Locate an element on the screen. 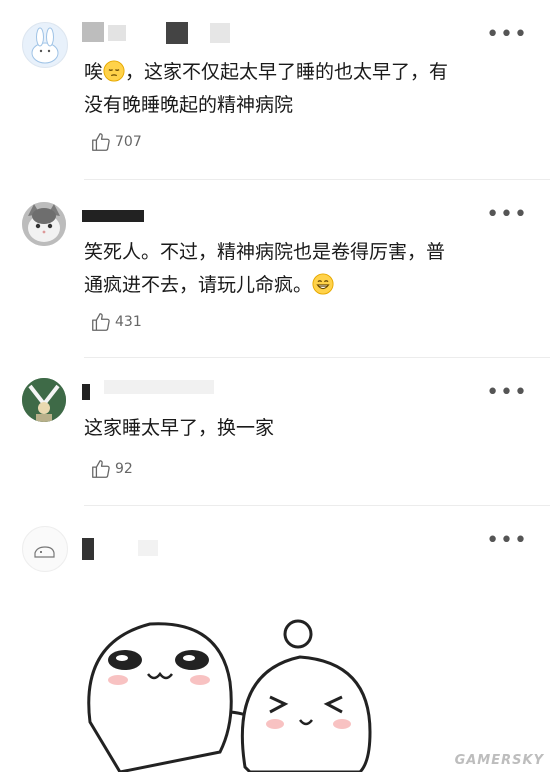 This screenshot has height=772, width=550. meme-image-icon is located at coordinates (229, 695).